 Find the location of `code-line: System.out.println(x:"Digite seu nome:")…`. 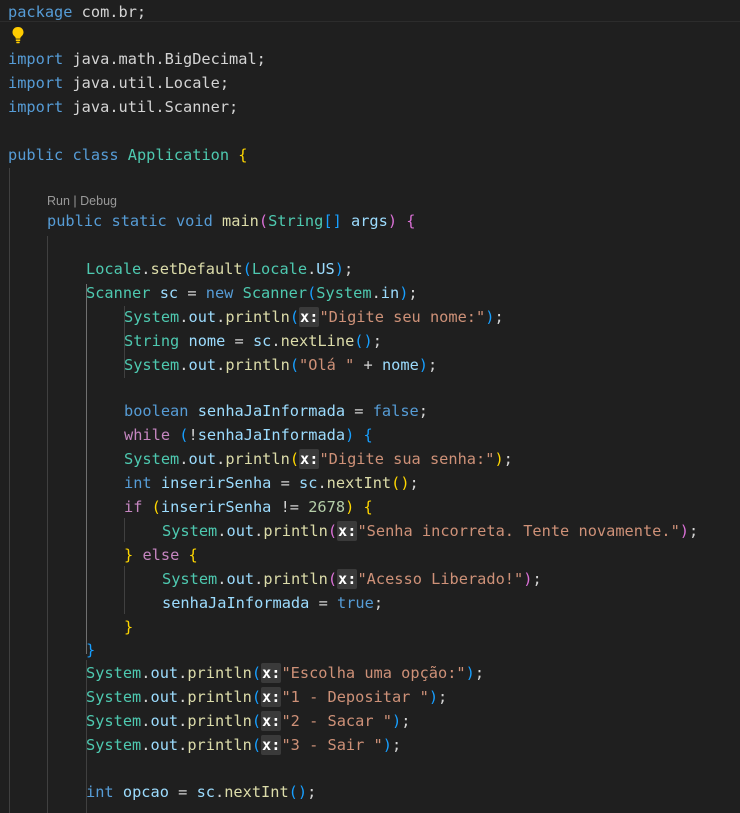

code-line: System.out.println(x:"Digite seu nome:")… is located at coordinates (314, 317).